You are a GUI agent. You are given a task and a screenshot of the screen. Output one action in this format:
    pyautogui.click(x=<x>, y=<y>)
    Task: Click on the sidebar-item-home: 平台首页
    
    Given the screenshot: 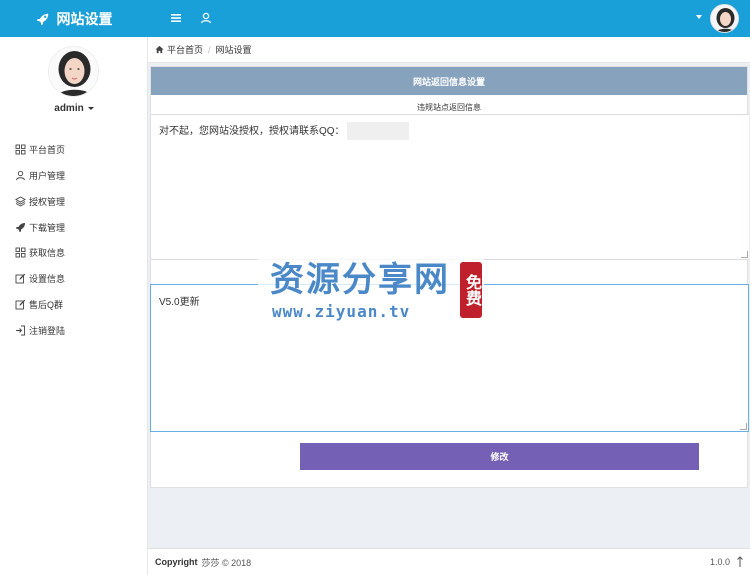 What is the action you would take?
    pyautogui.click(x=40, y=149)
    